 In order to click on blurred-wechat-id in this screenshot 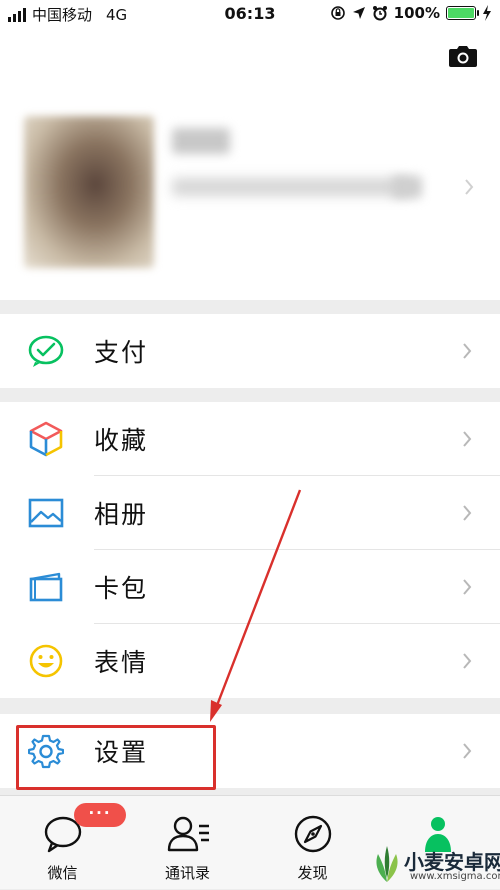, I will do `click(292, 187)`.